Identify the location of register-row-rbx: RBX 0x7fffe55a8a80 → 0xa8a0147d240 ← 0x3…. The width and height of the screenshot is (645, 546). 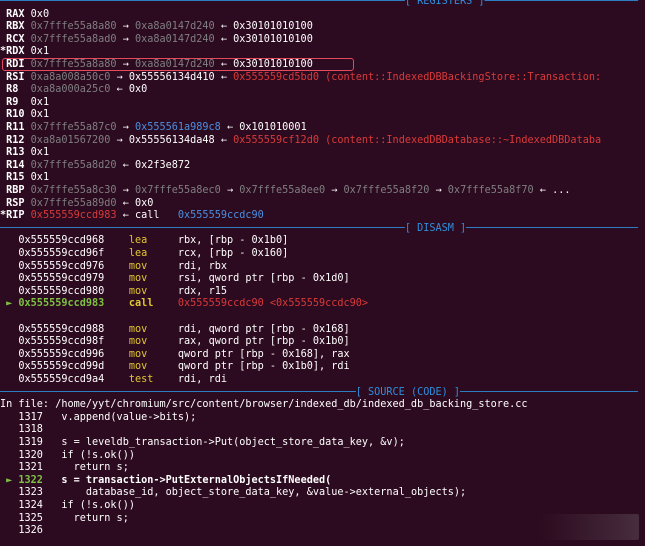
(156, 27).